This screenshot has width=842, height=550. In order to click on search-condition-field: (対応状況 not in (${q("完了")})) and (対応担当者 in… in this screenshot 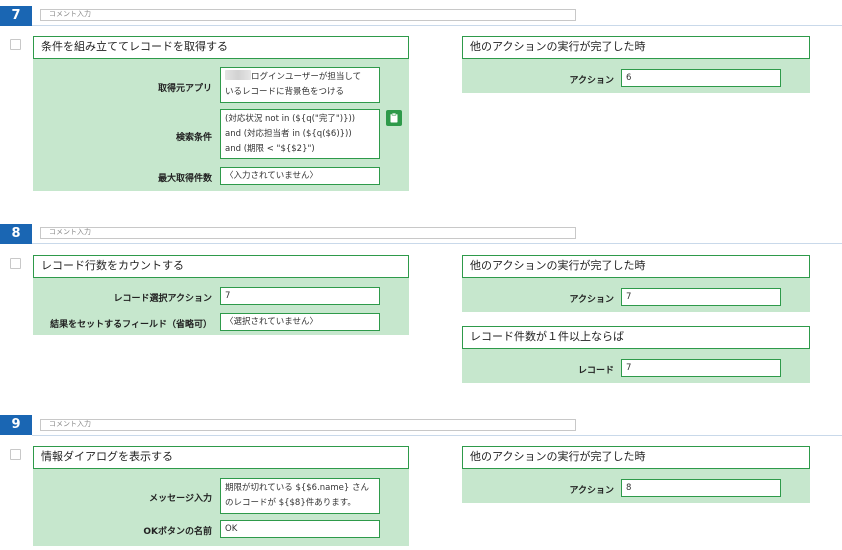, I will do `click(300, 134)`.